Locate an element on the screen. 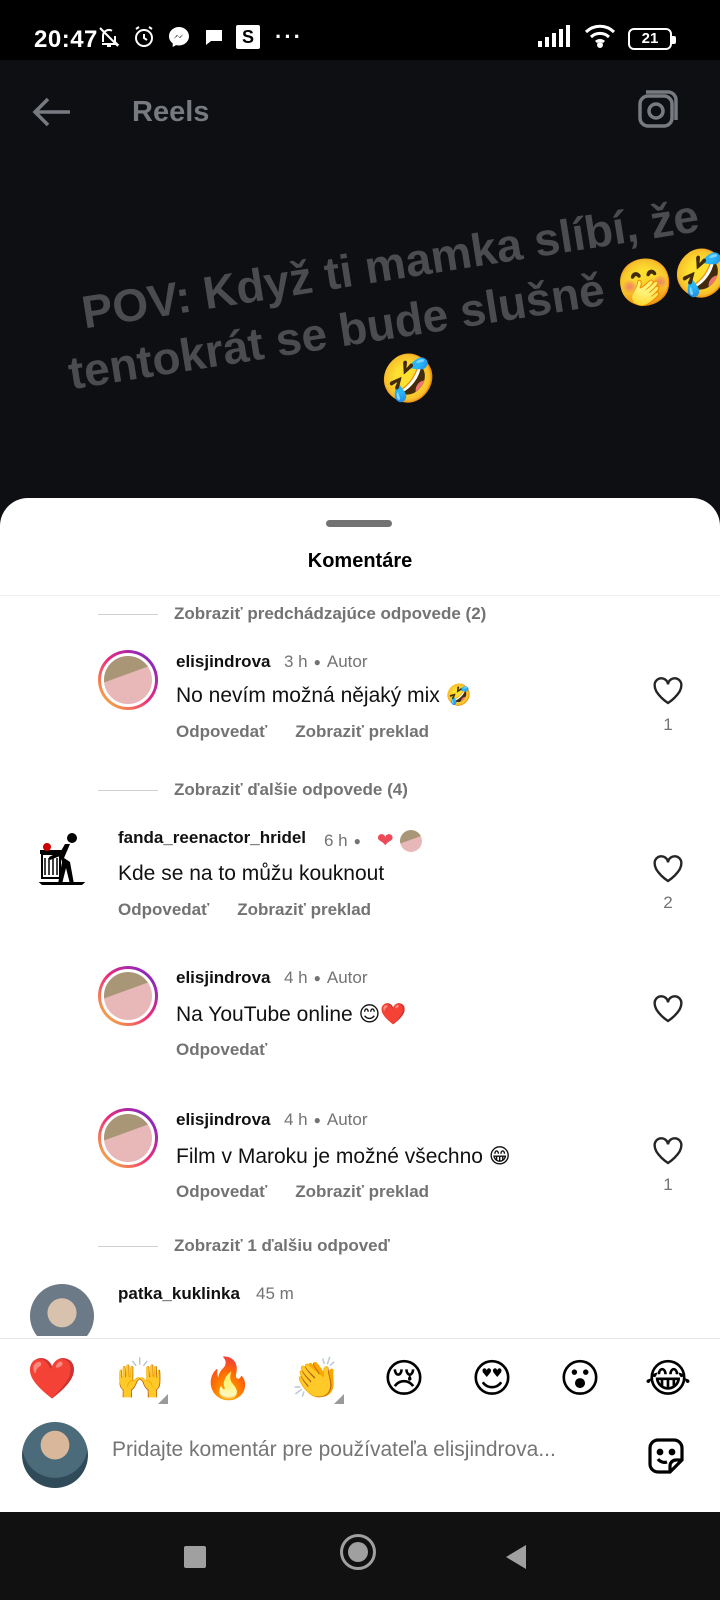 The height and width of the screenshot is (1600, 720). like-count: 2 is located at coordinates (668, 902).